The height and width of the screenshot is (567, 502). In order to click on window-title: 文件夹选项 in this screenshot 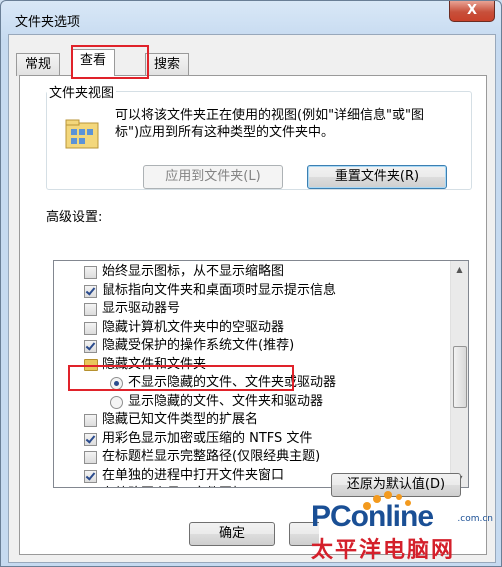, I will do `click(48, 22)`.